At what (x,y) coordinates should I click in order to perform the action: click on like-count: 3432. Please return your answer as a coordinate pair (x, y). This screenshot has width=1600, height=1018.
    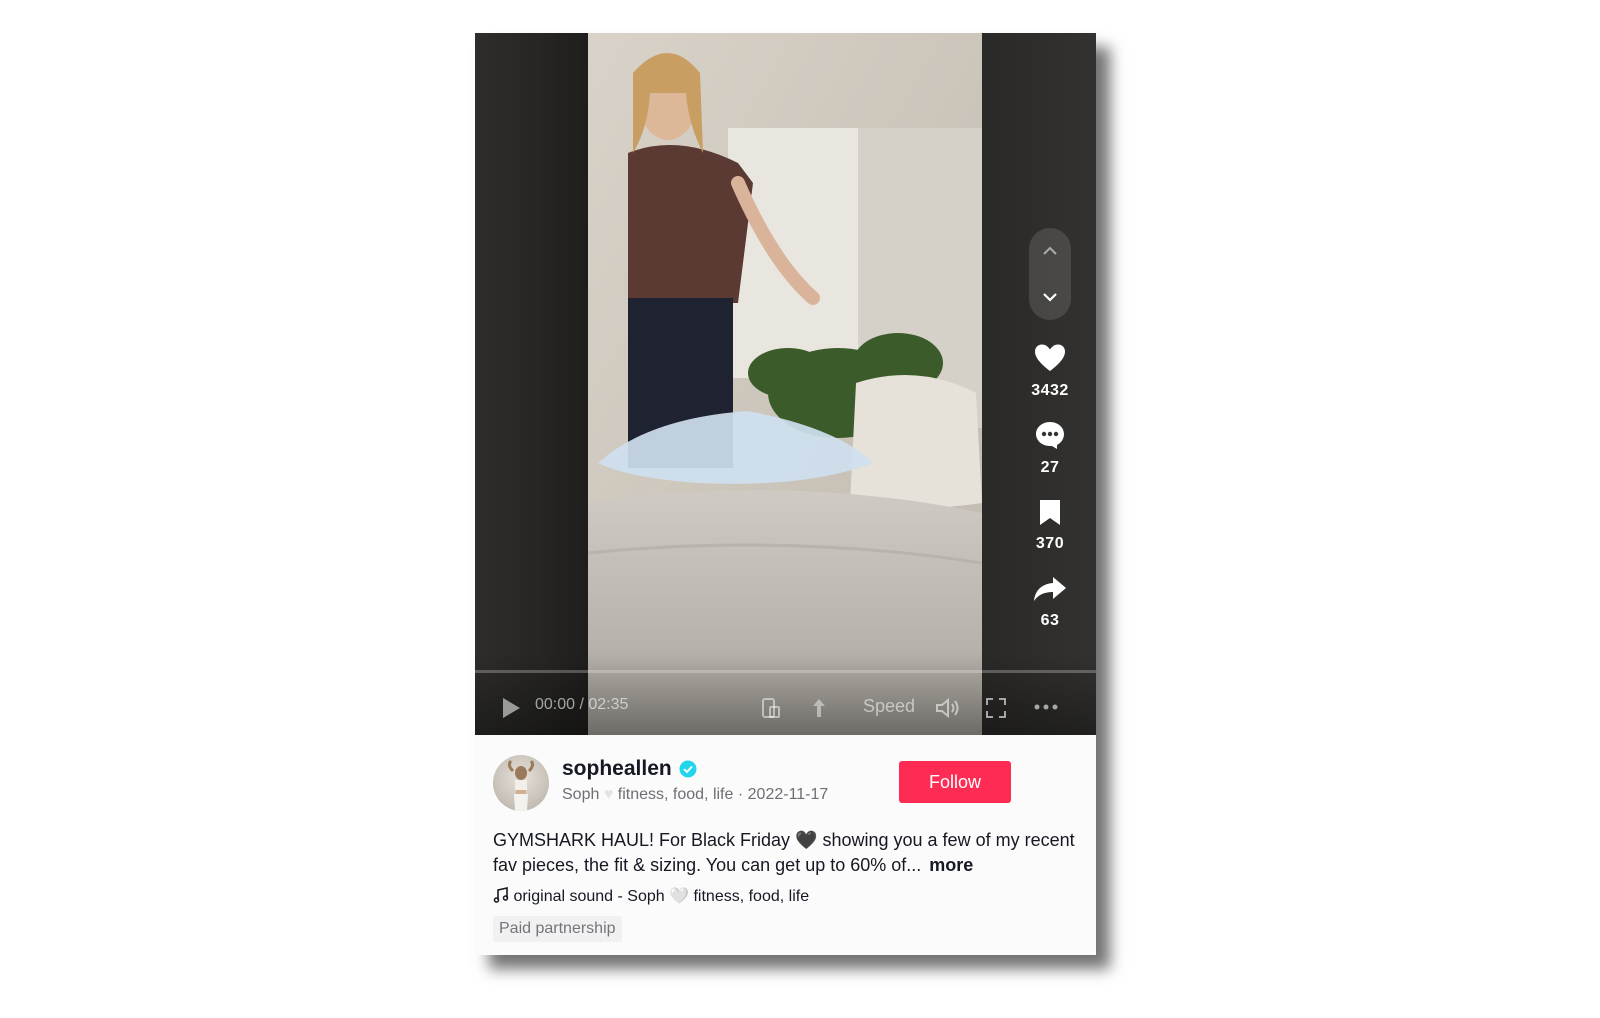
    Looking at the image, I should click on (1050, 390).